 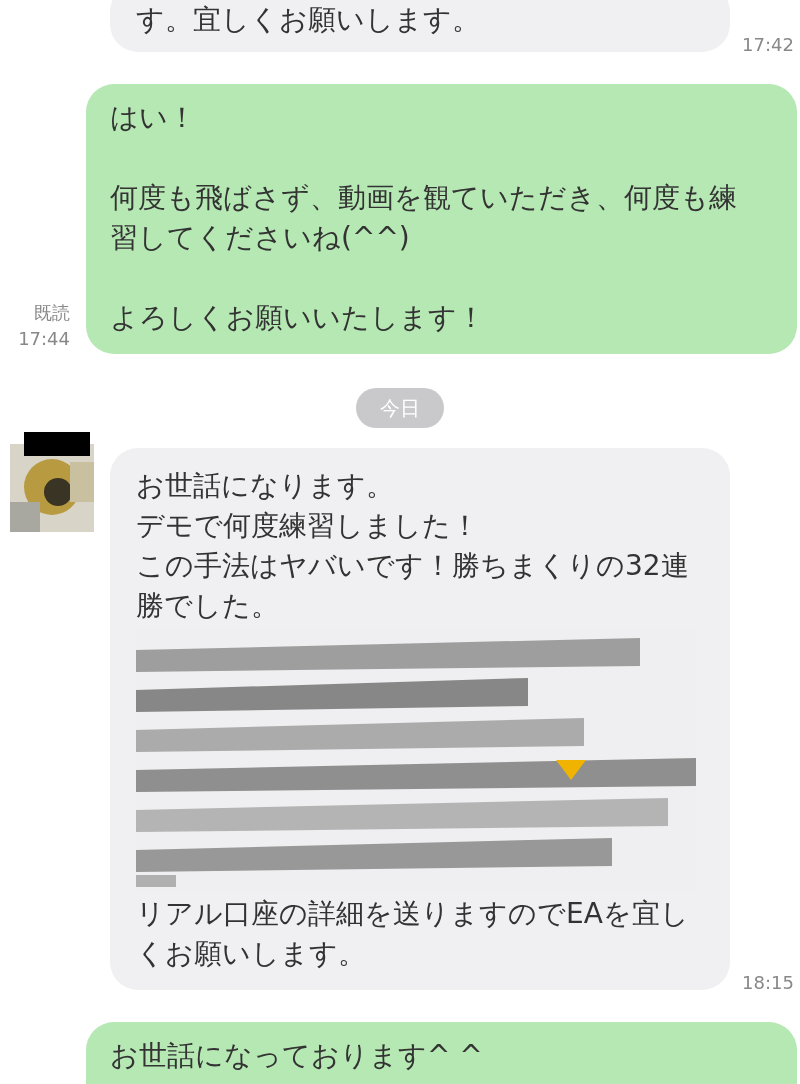 What do you see at coordinates (298, 318) in the screenshot?
I see `message-text: よろしくお願いいたします！` at bounding box center [298, 318].